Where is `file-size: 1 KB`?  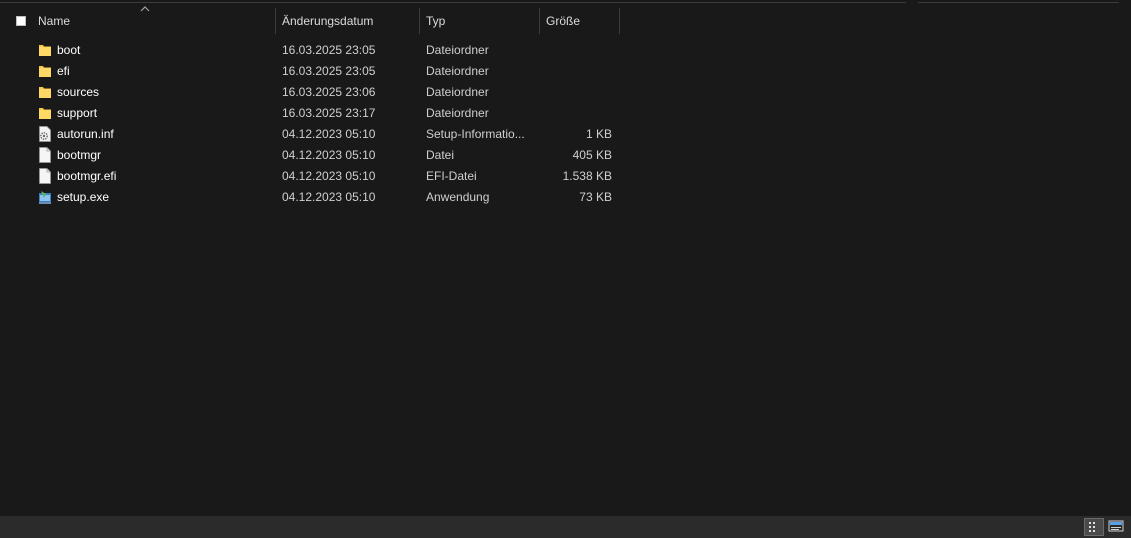
file-size: 1 KB is located at coordinates (598, 134).